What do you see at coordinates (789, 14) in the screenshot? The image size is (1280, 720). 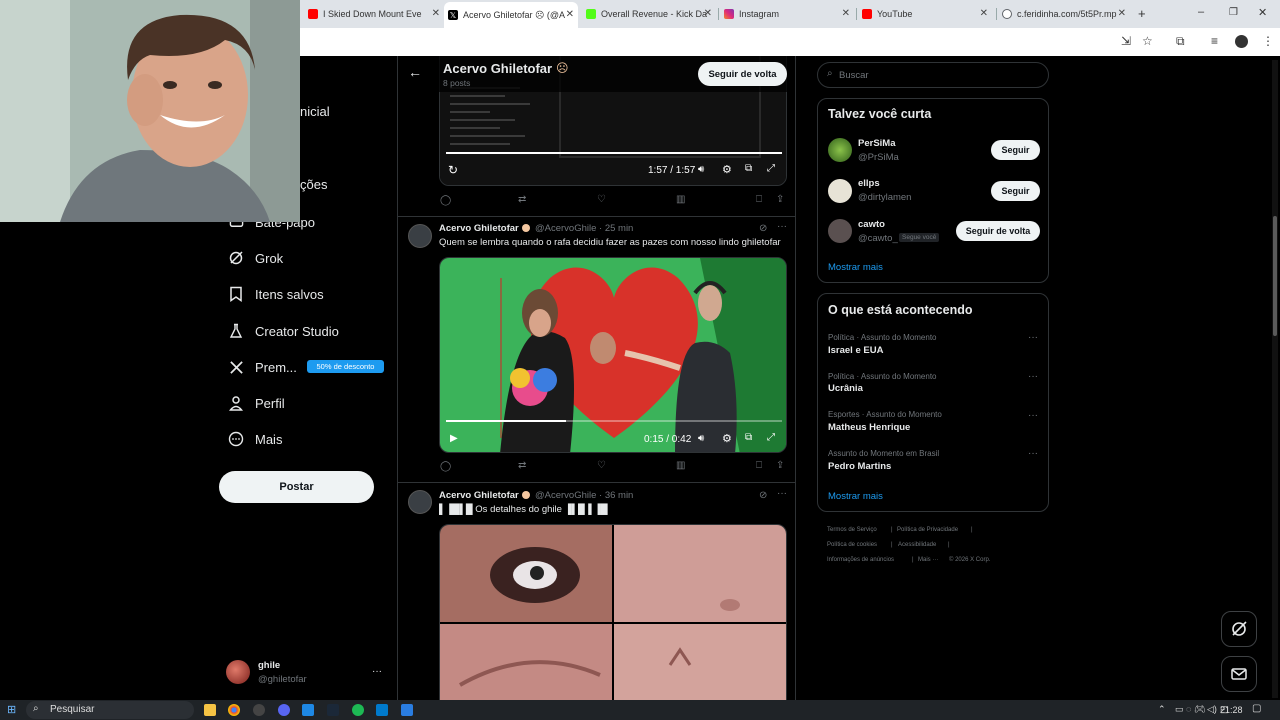 I see `tab-instagram: Instagram ✕` at bounding box center [789, 14].